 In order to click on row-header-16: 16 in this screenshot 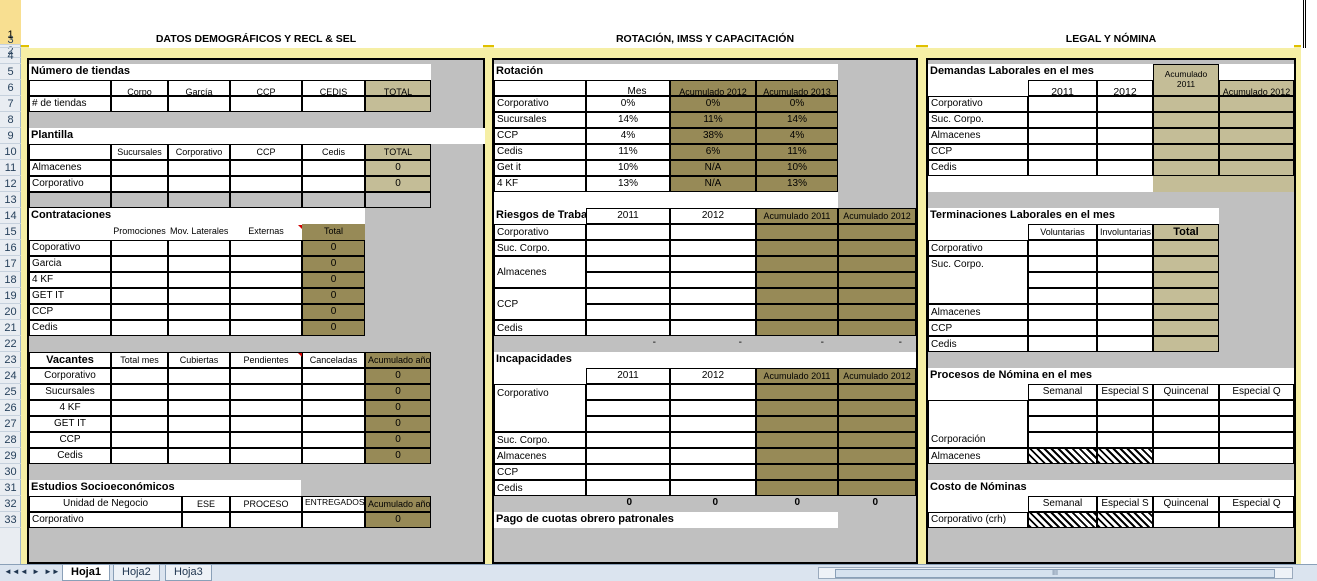, I will do `click(10, 248)`.